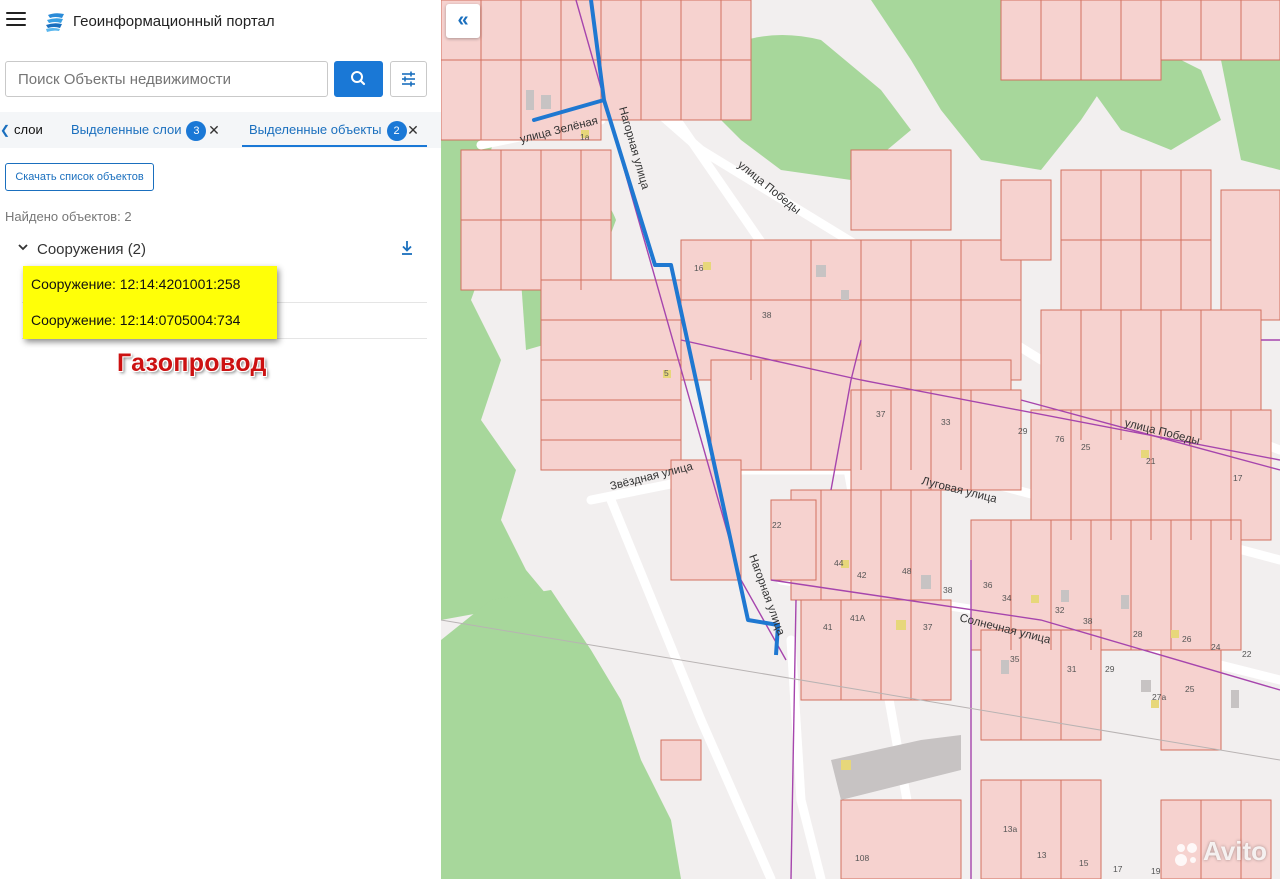  I want to click on count-badge: 2, so click(396, 130).